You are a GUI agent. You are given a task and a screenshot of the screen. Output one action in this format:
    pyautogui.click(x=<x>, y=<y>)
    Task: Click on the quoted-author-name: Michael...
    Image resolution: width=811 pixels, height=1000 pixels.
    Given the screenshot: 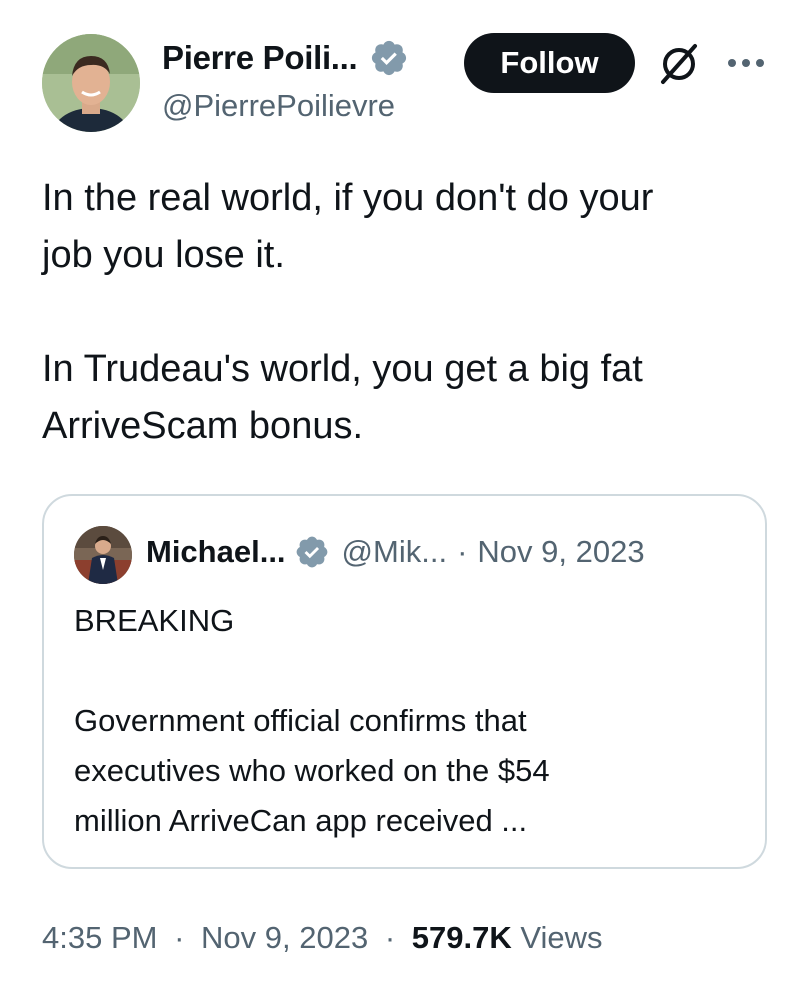 What is the action you would take?
    pyautogui.click(x=216, y=552)
    